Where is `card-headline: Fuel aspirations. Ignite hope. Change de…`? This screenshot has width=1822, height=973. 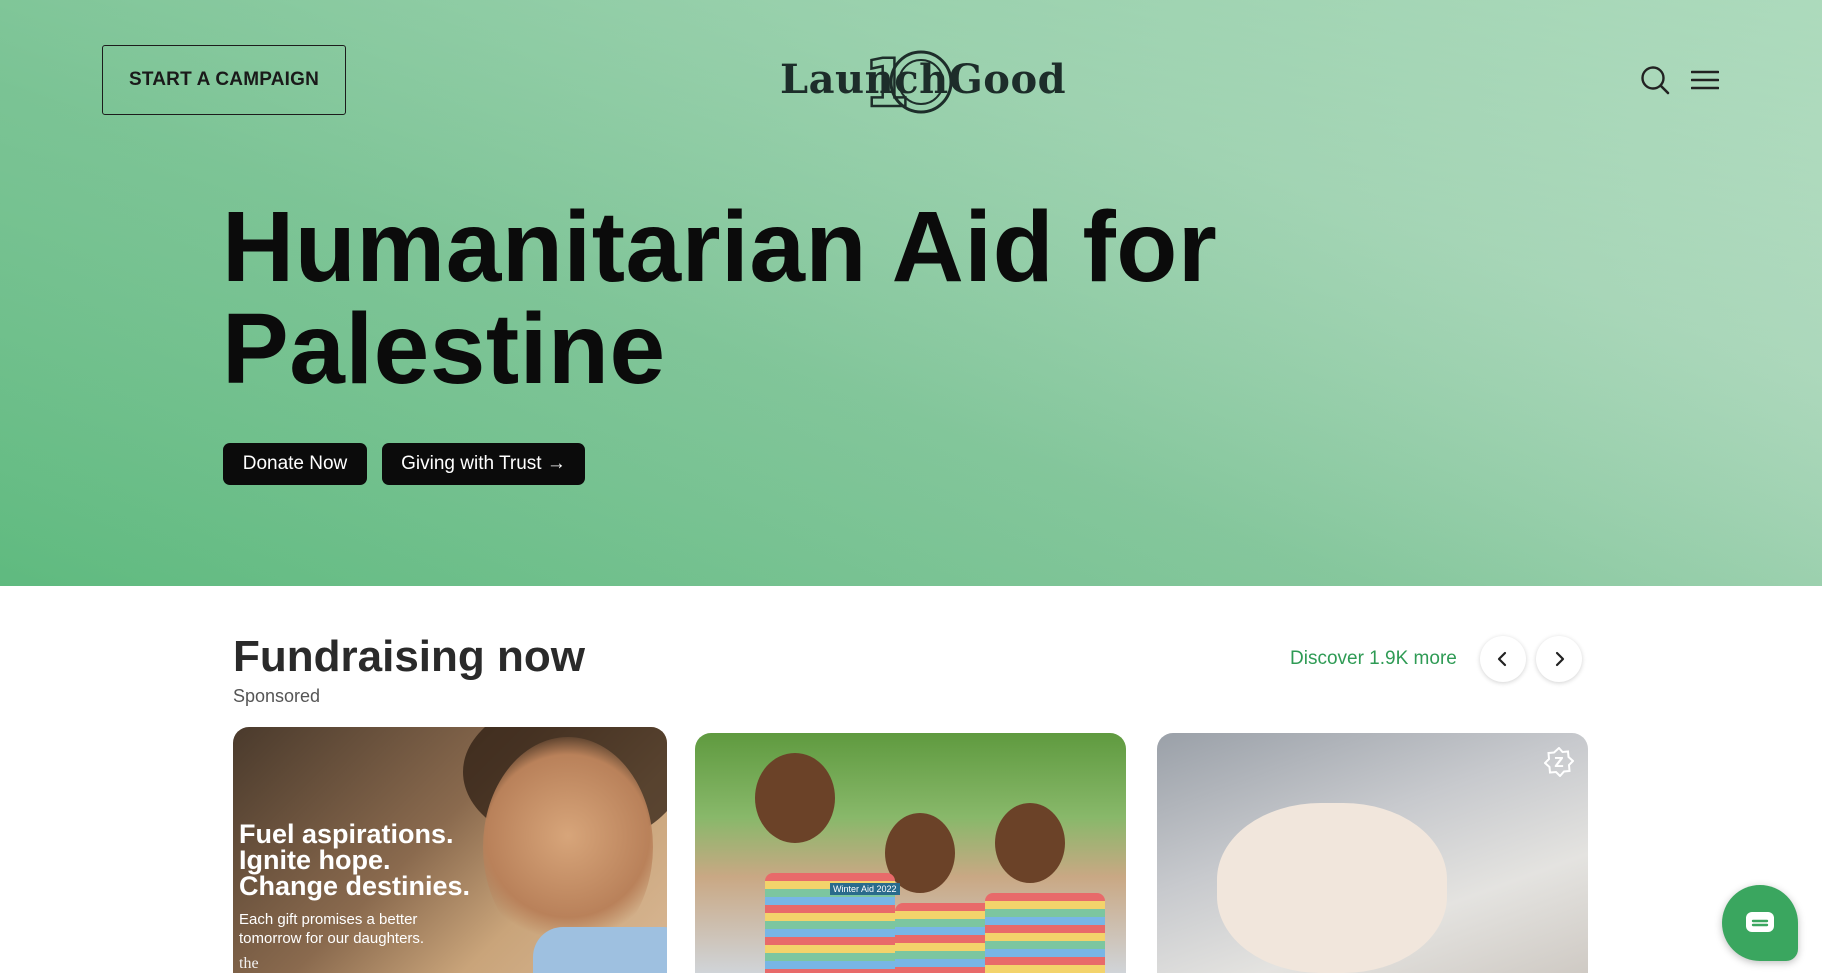 card-headline: Fuel aspirations. Ignite hope. Change de… is located at coordinates (355, 860).